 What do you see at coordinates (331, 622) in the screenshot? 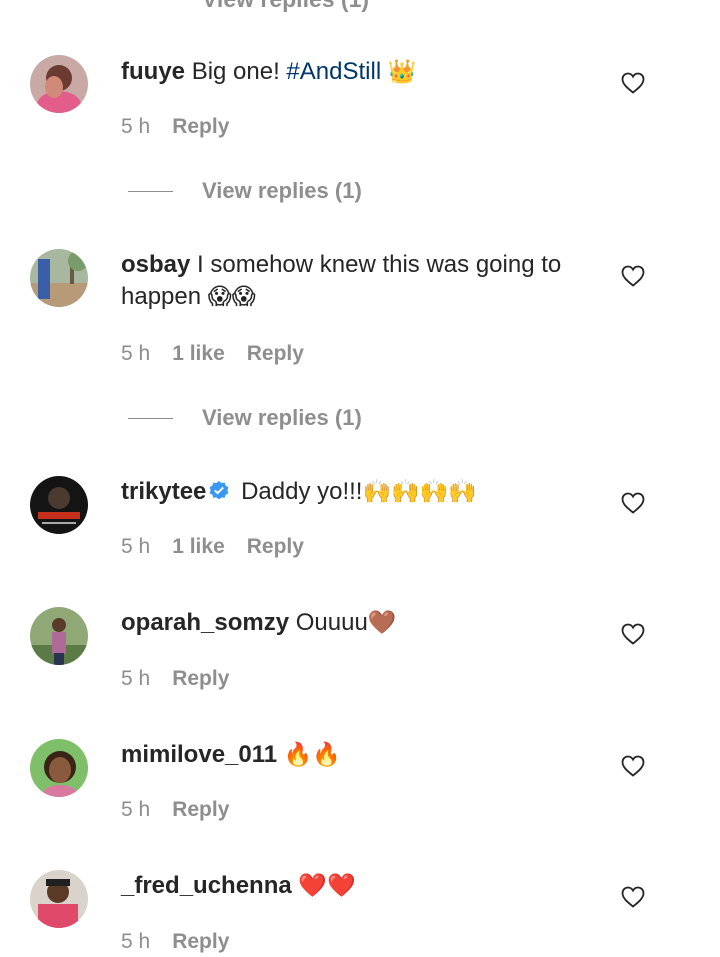
I see `comment-body: Ouuuu` at bounding box center [331, 622].